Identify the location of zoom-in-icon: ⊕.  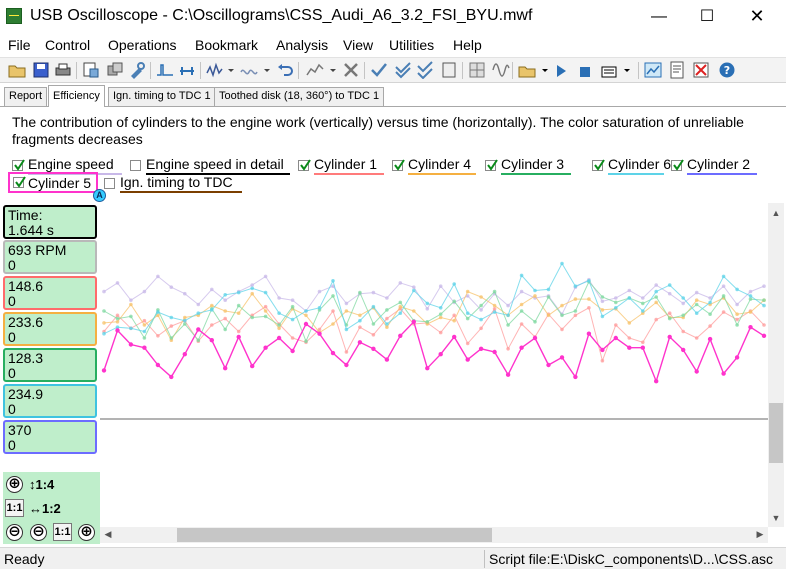
(14, 484).